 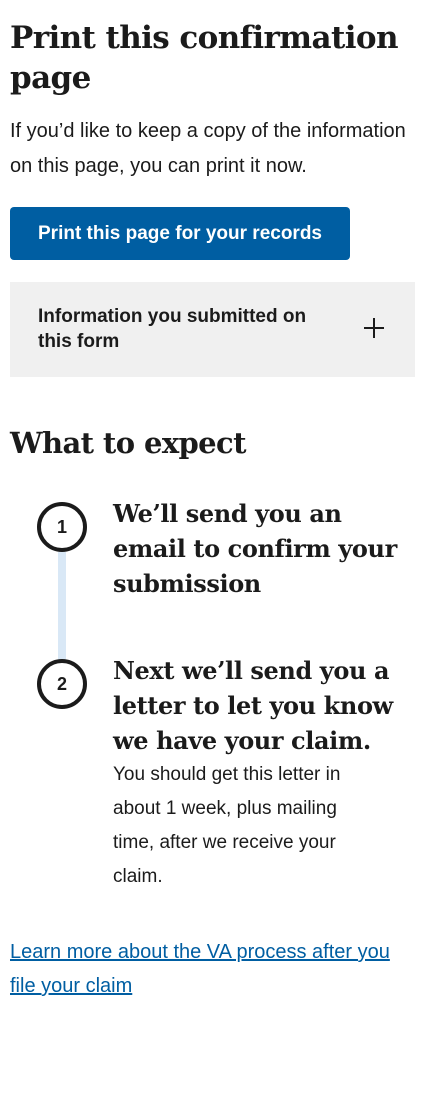 I want to click on print-page-button: Print this page for your records, so click(x=180, y=233).